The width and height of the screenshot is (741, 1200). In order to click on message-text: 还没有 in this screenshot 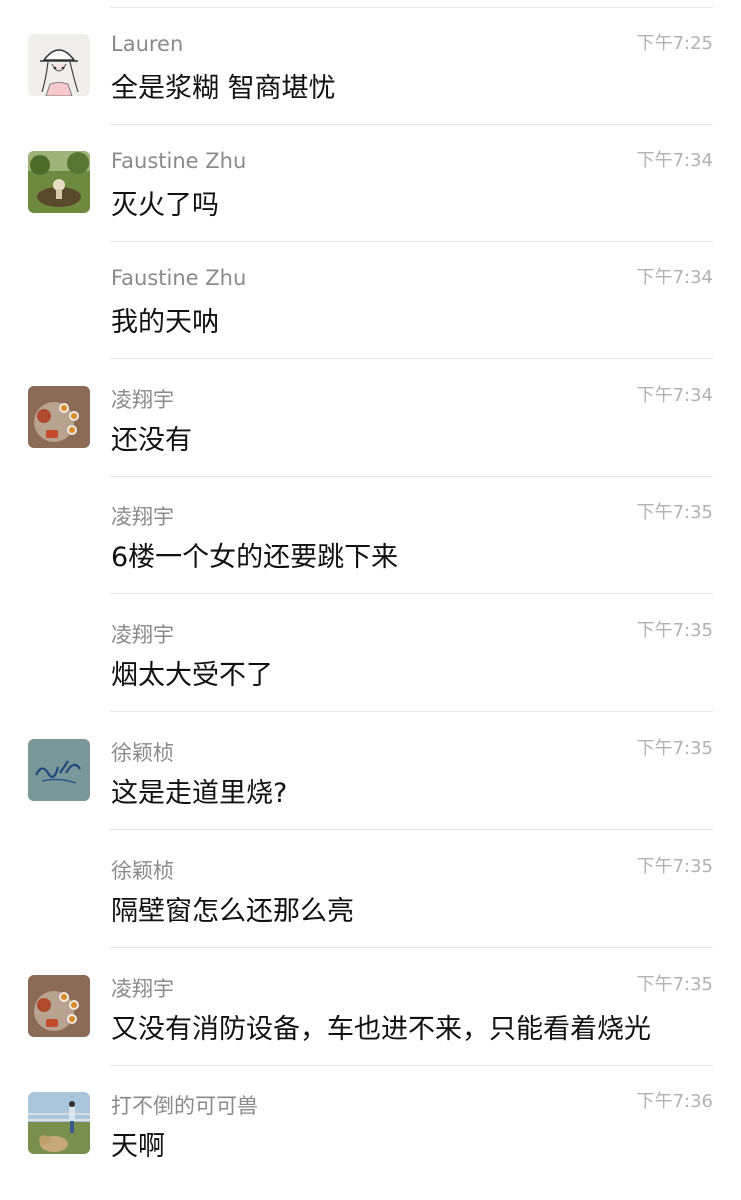, I will do `click(151, 440)`.